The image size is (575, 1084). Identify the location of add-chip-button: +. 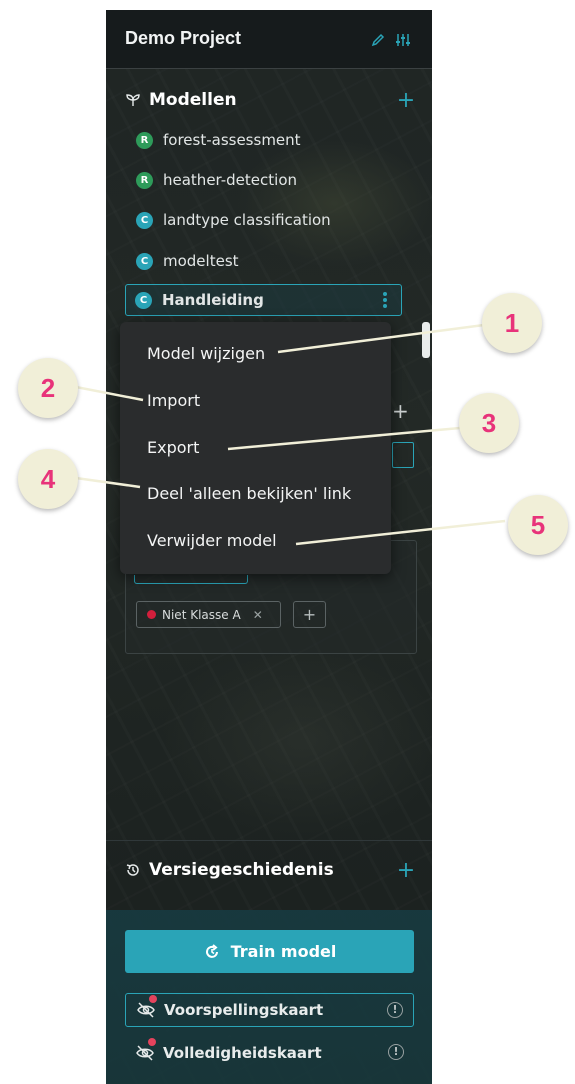
(309, 614).